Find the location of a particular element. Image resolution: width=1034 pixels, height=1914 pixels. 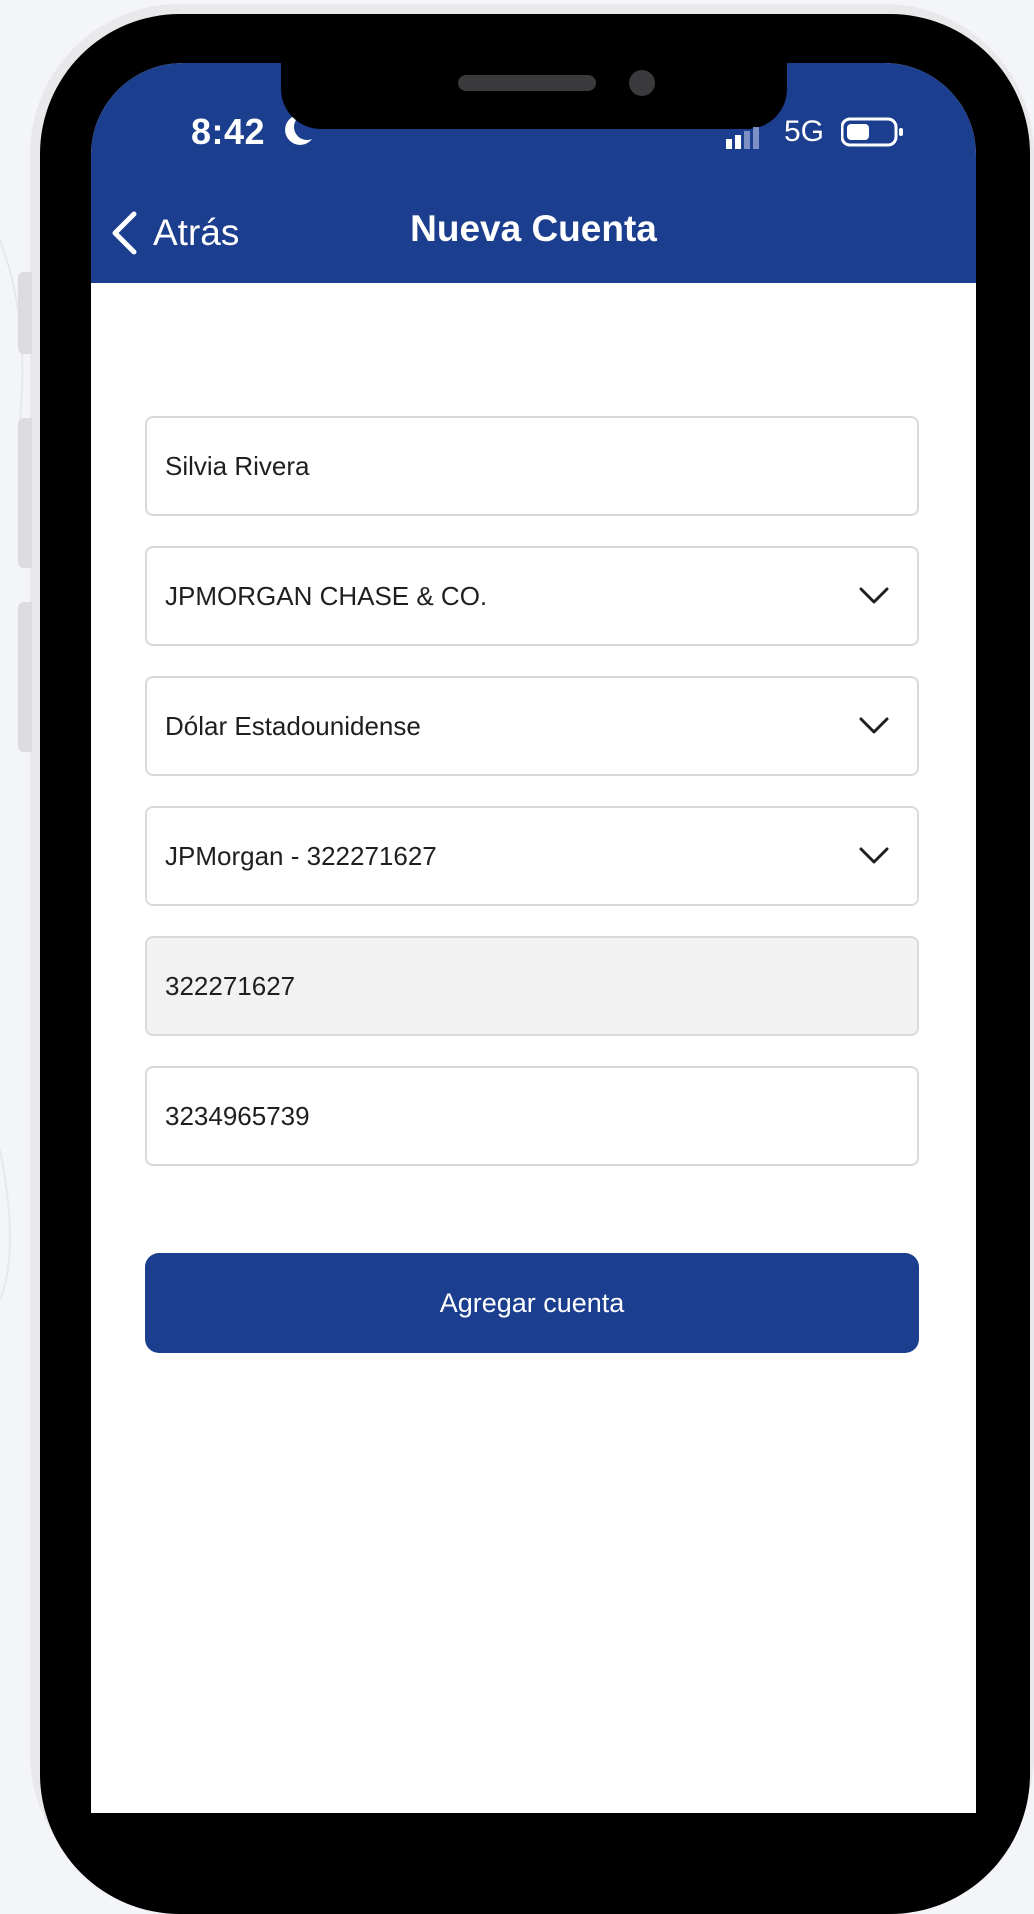

name-field: Silvia Rivera is located at coordinates (532, 466).